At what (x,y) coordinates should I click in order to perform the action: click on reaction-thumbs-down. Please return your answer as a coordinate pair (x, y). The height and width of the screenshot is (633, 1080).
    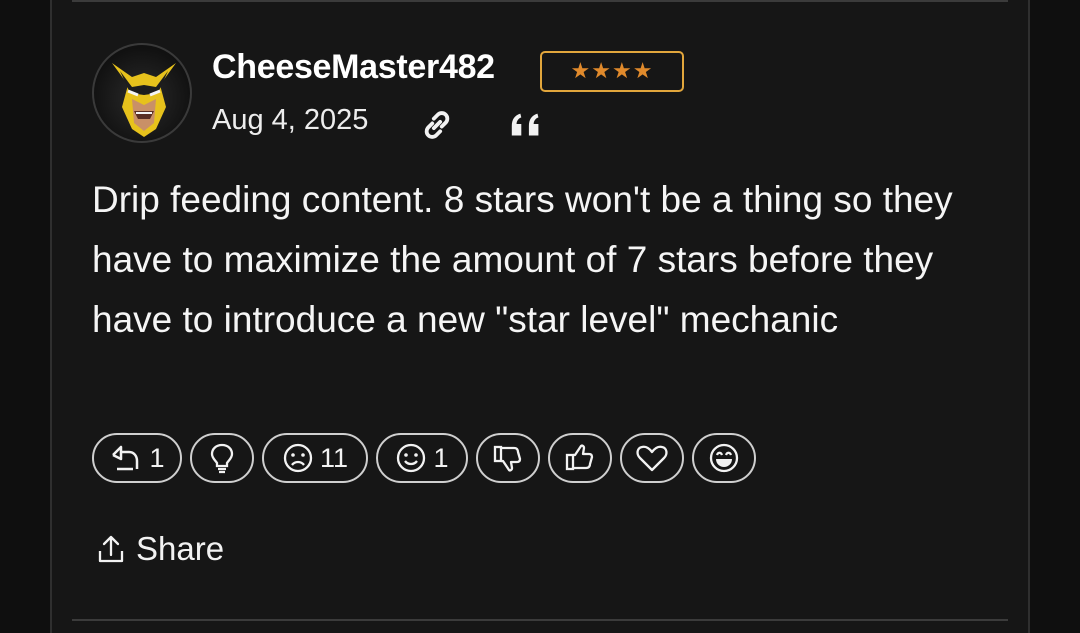
    Looking at the image, I should click on (508, 458).